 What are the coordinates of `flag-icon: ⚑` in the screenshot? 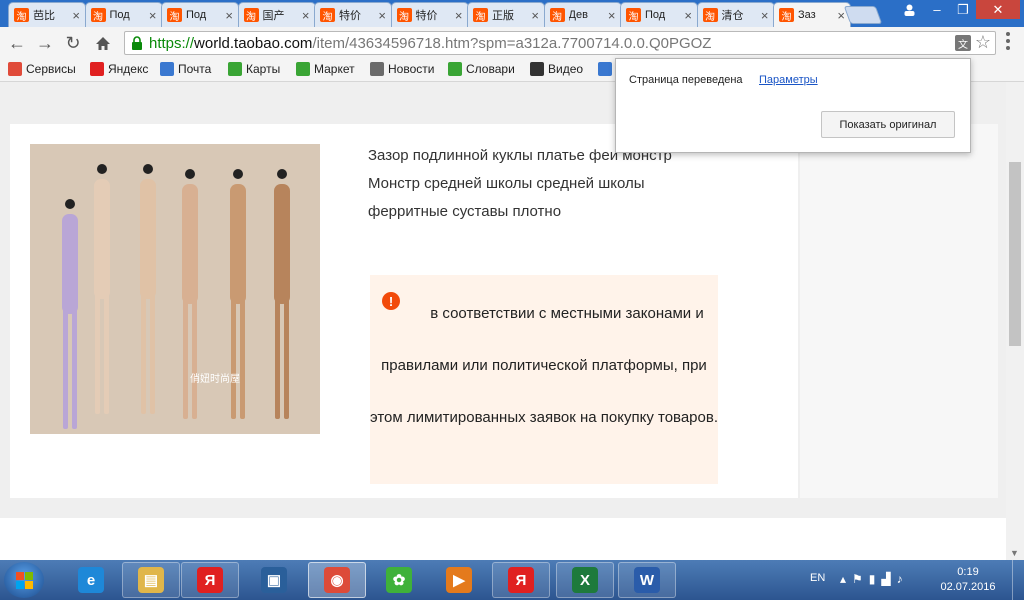 It's located at (860, 579).